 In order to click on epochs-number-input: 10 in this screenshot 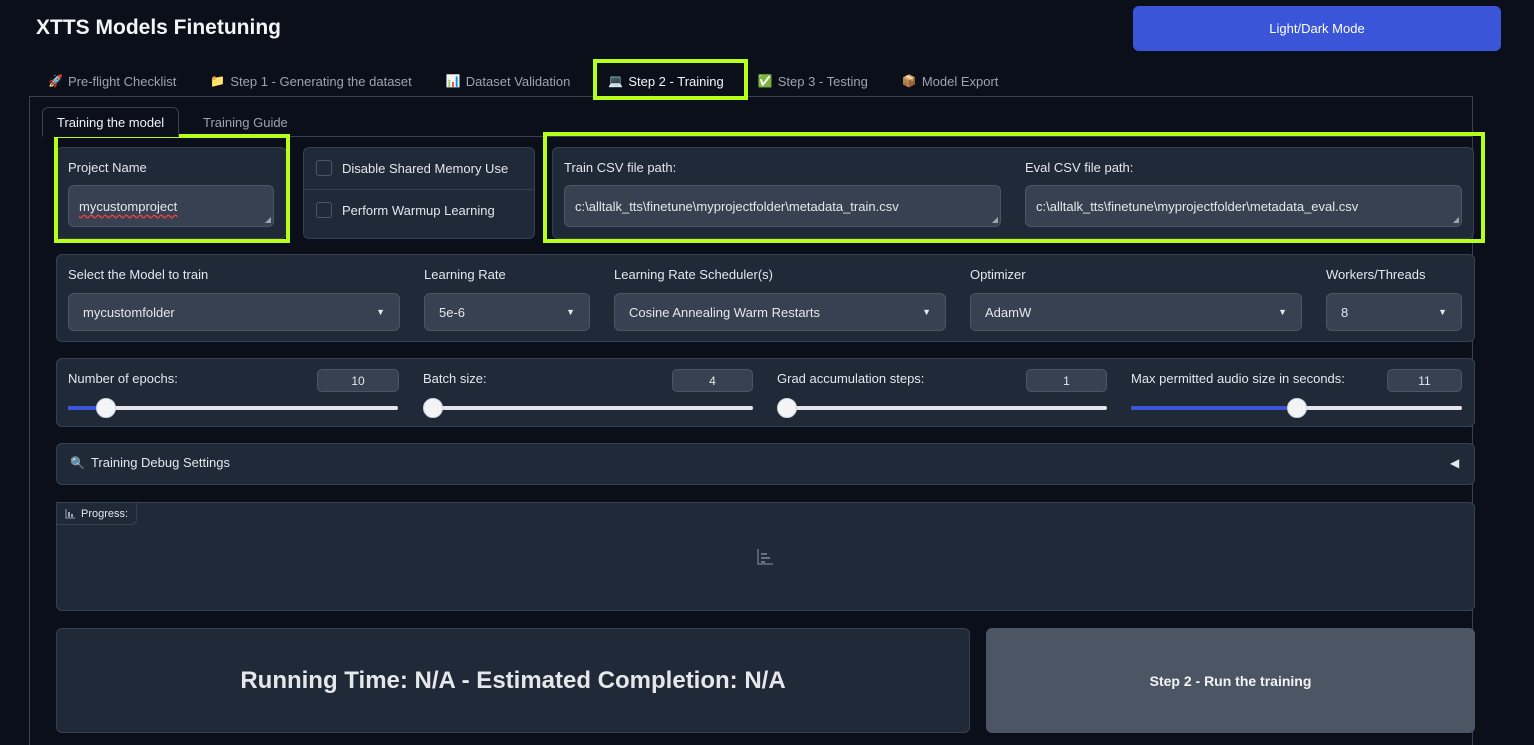, I will do `click(358, 380)`.